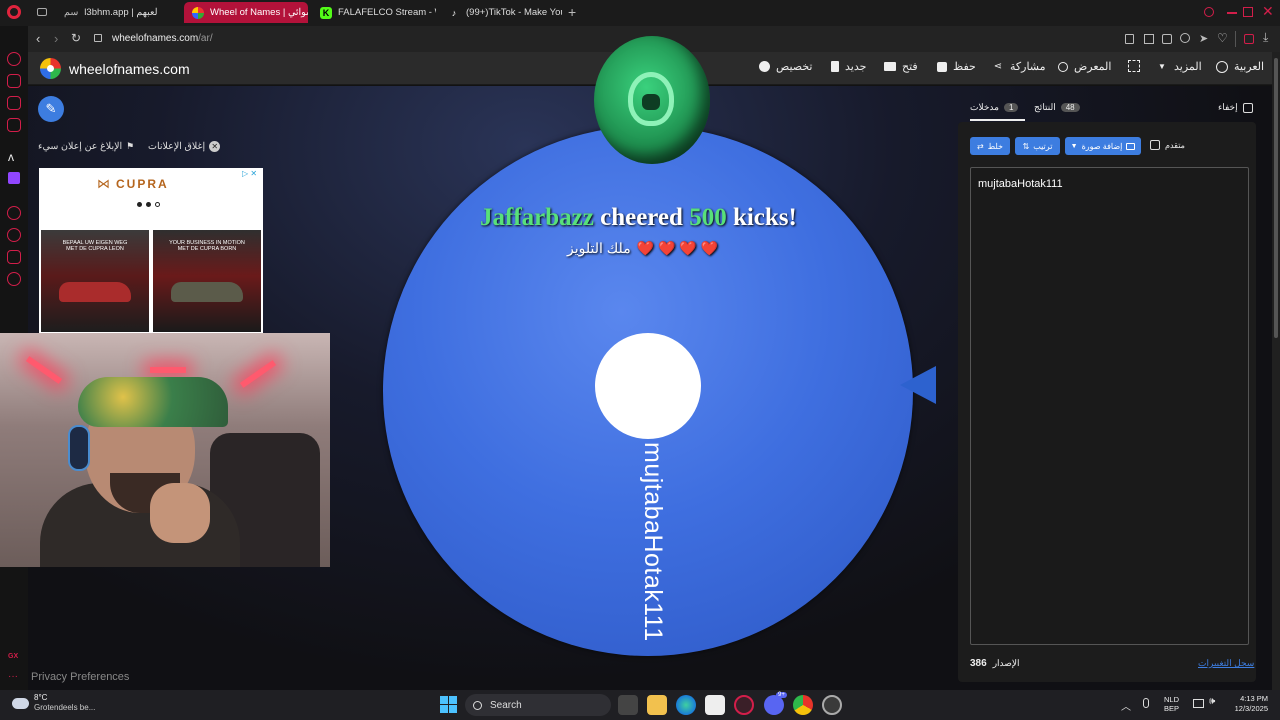 The height and width of the screenshot is (720, 1280). What do you see at coordinates (1240, 66) in the screenshot?
I see `nav-language: العربية` at bounding box center [1240, 66].